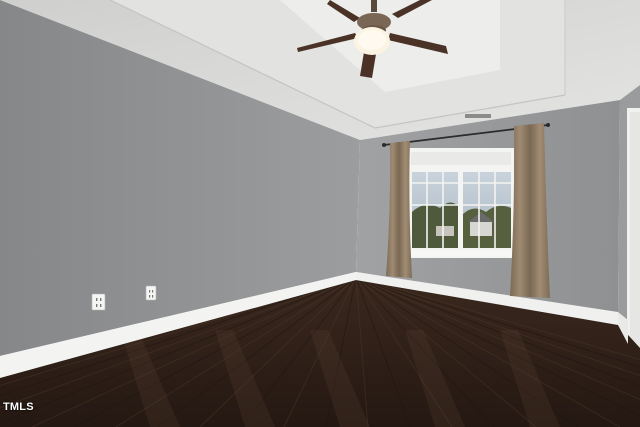 This screenshot has height=427, width=640. What do you see at coordinates (18, 407) in the screenshot?
I see `watermark-label: TMLS` at bounding box center [18, 407].